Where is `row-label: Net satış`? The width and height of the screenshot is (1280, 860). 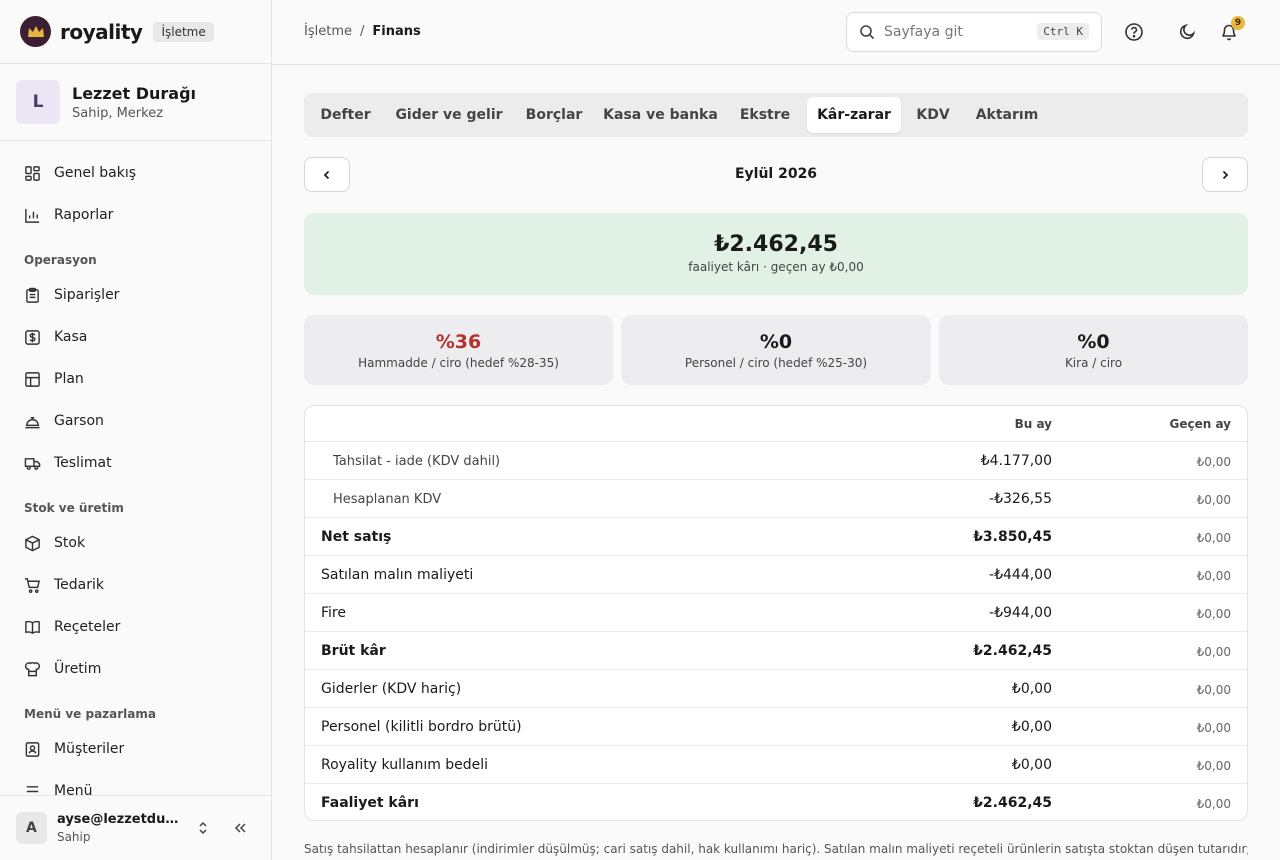
row-label: Net satış is located at coordinates (356, 537).